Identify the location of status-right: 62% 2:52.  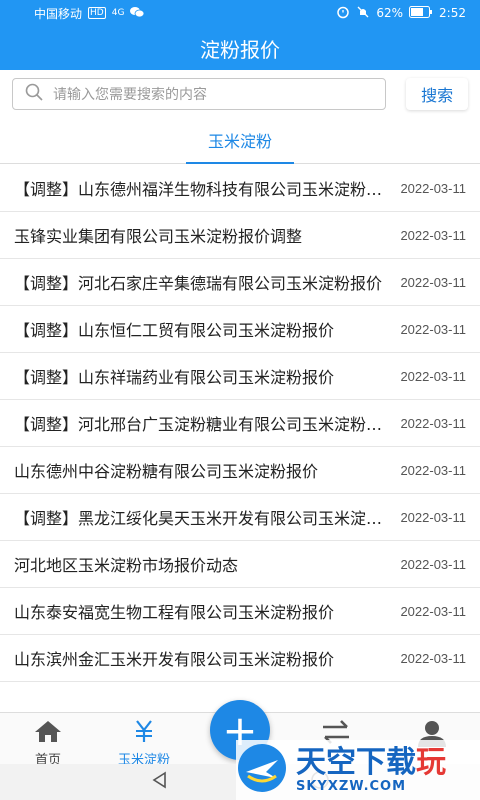
(401, 13).